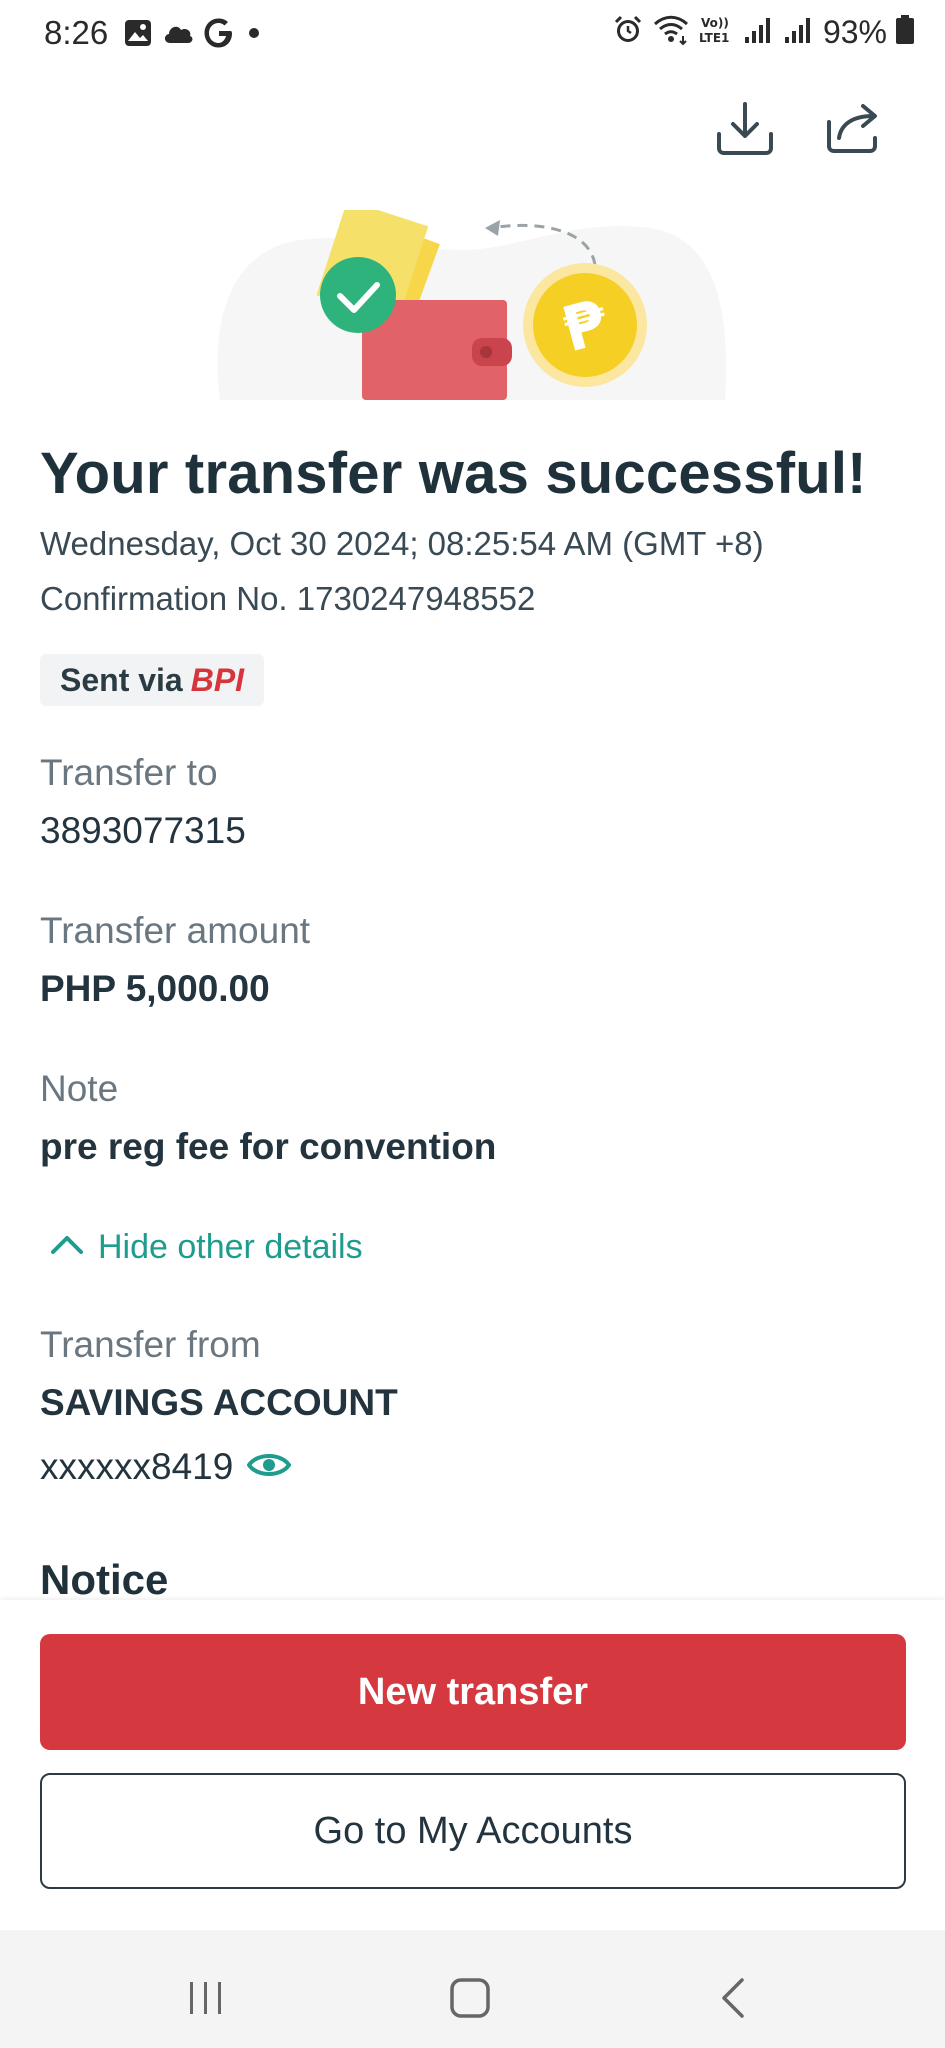 The height and width of the screenshot is (2048, 945). What do you see at coordinates (472, 36) in the screenshot?
I see `status-bar: 8:26 Vo)) LTE1 93%` at bounding box center [472, 36].